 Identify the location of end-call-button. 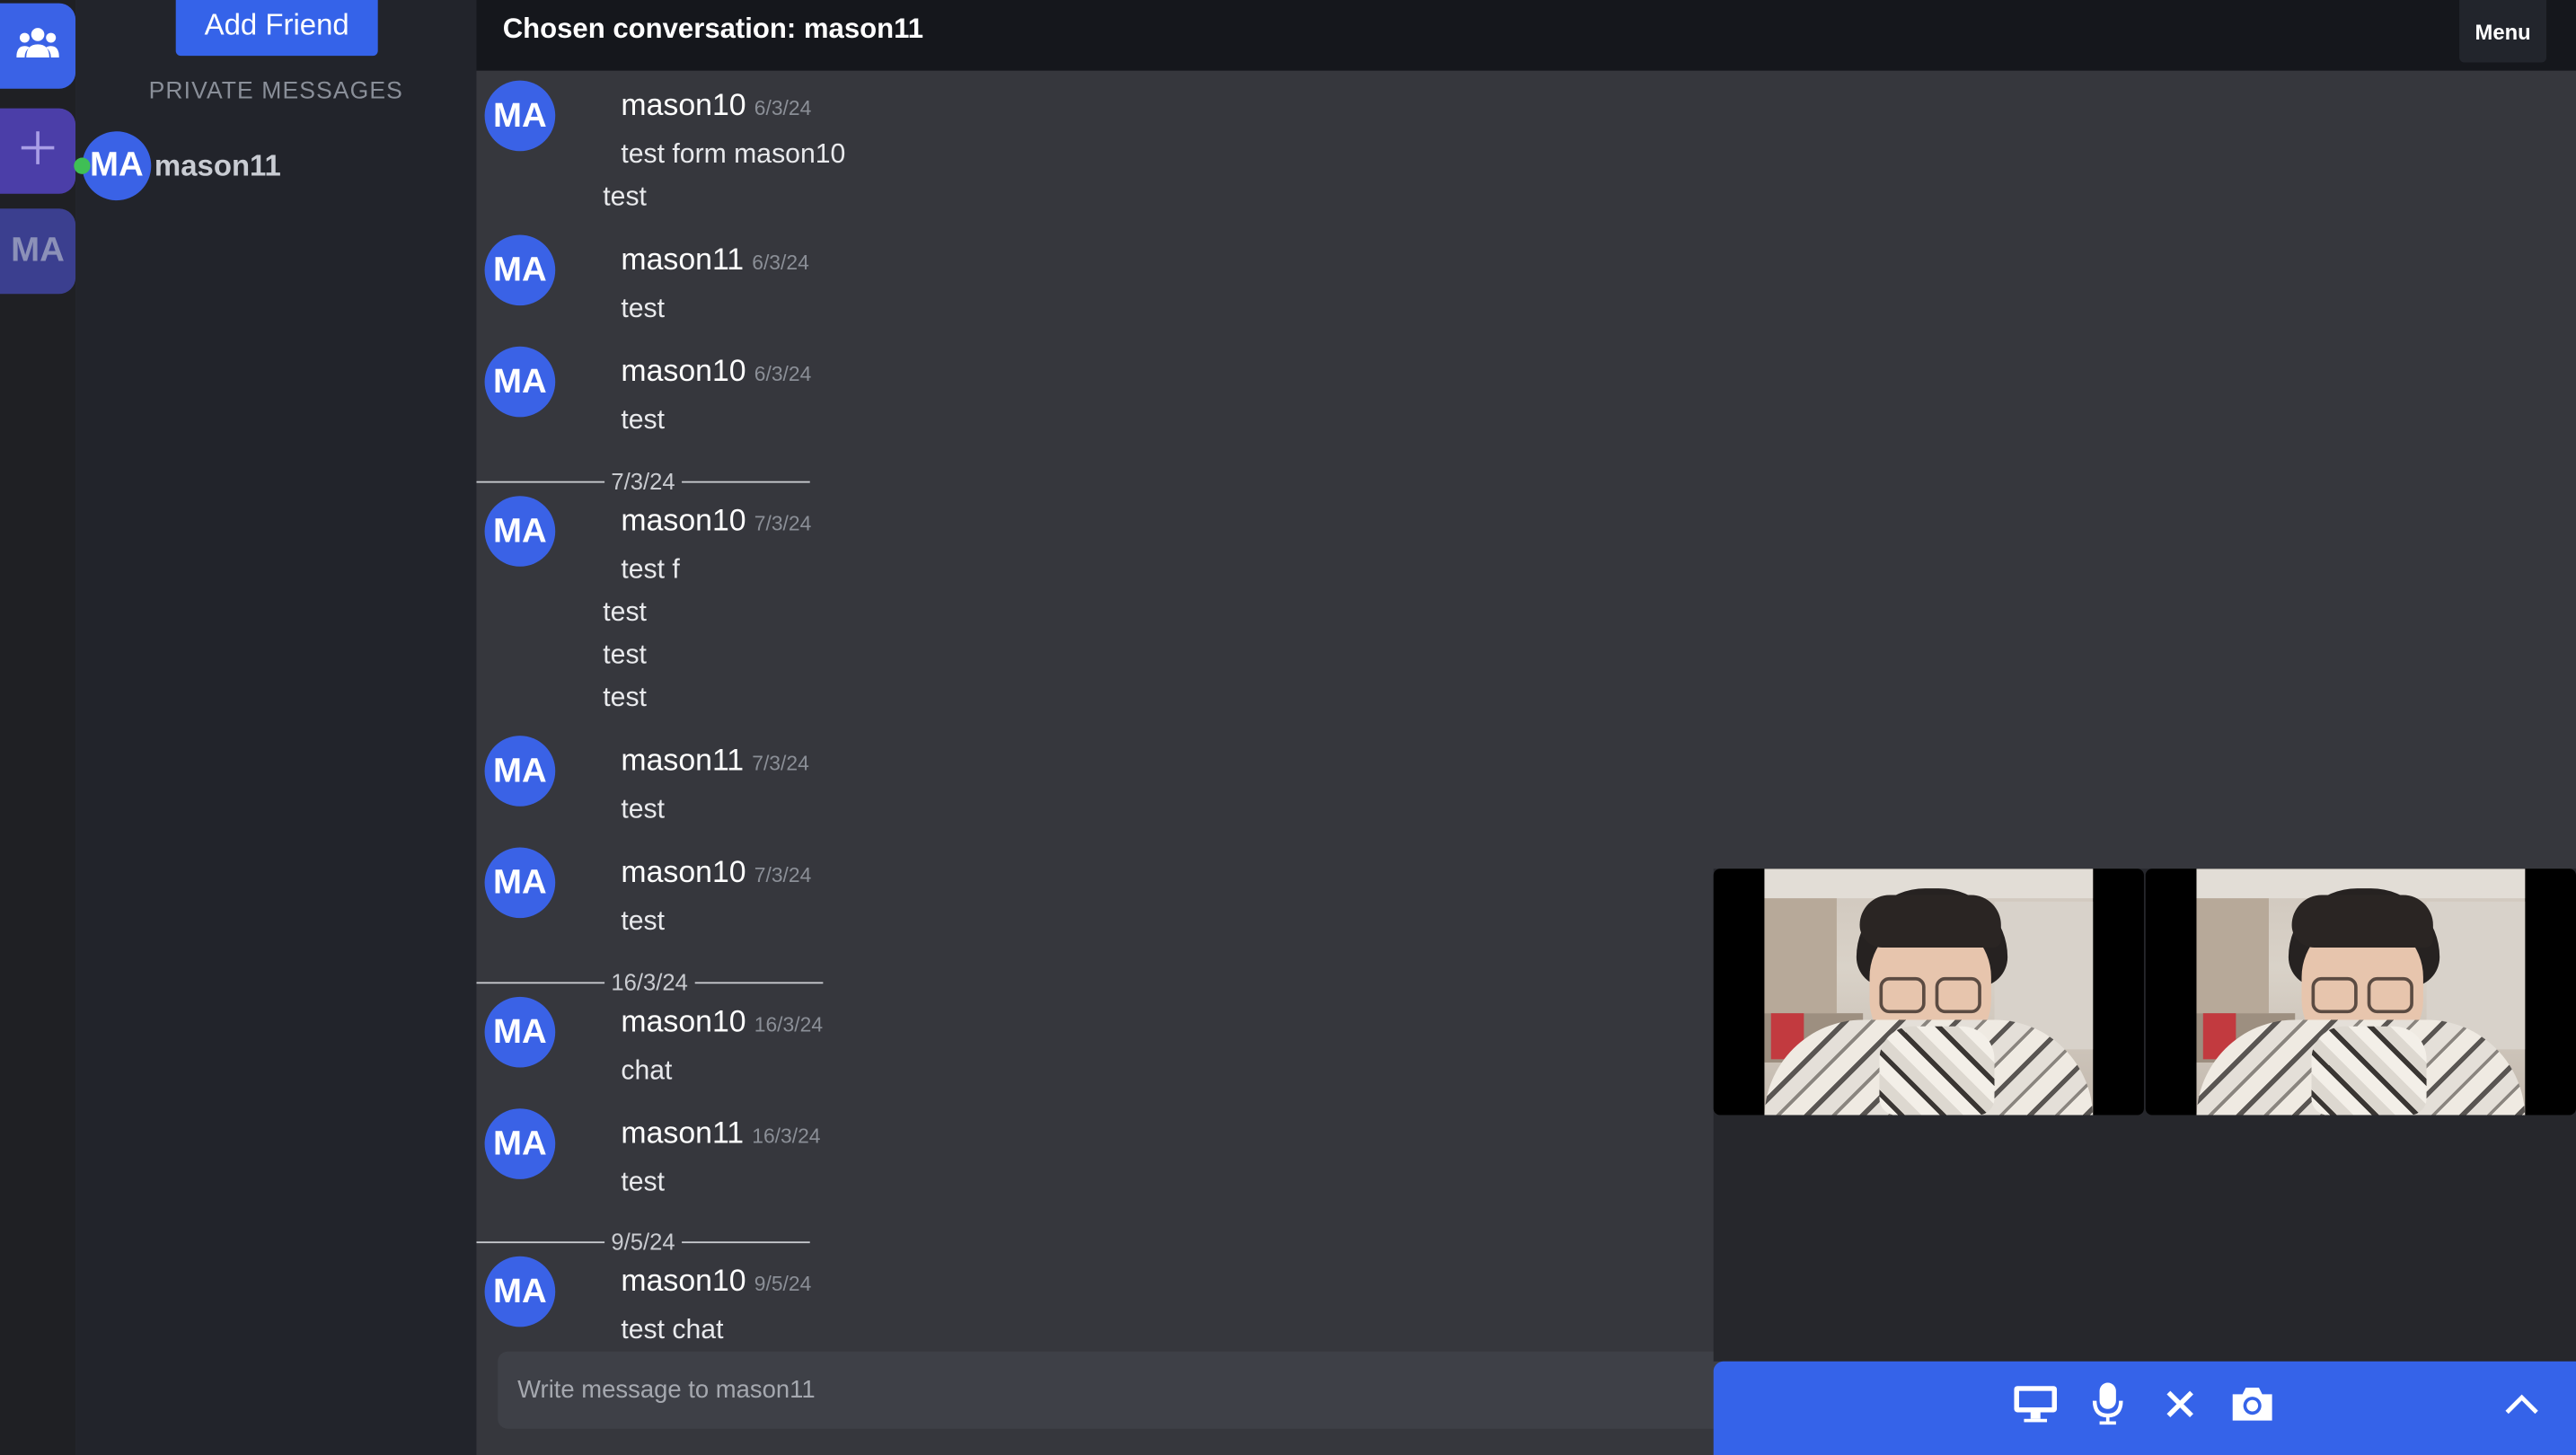
(2180, 1408).